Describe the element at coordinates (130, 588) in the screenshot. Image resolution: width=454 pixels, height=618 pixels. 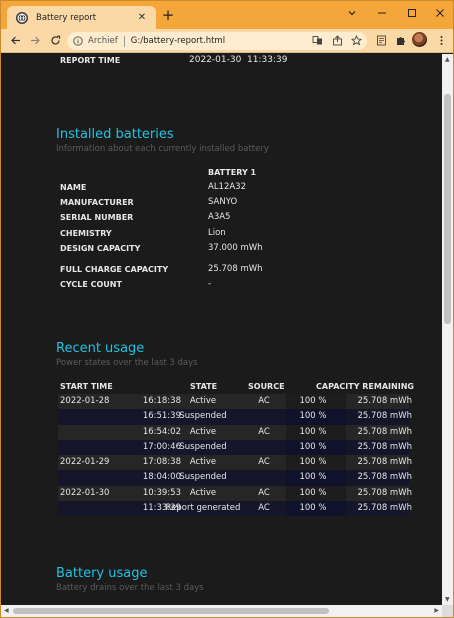
I see `battery-usage-subtitle: Battery drains over the last 3 days` at that location.